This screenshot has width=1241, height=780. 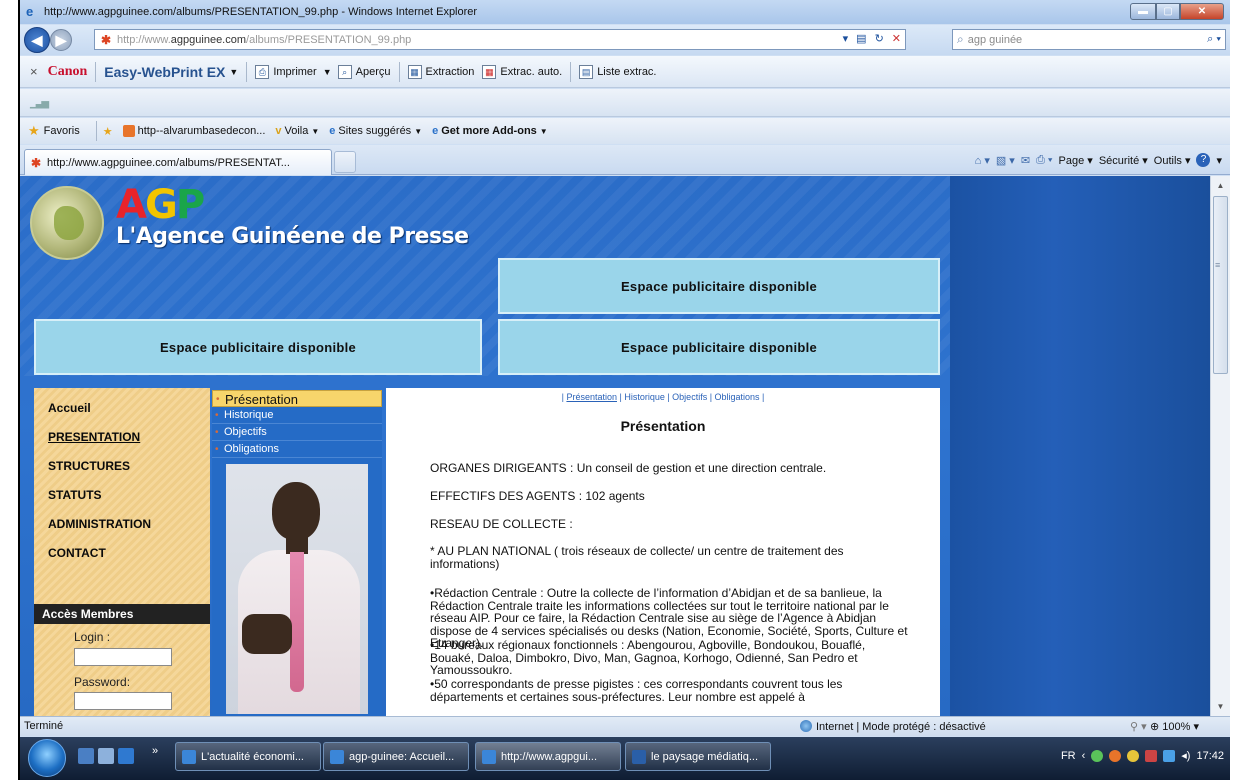 What do you see at coordinates (1143, 11) in the screenshot?
I see `minimize-button: ▬` at bounding box center [1143, 11].